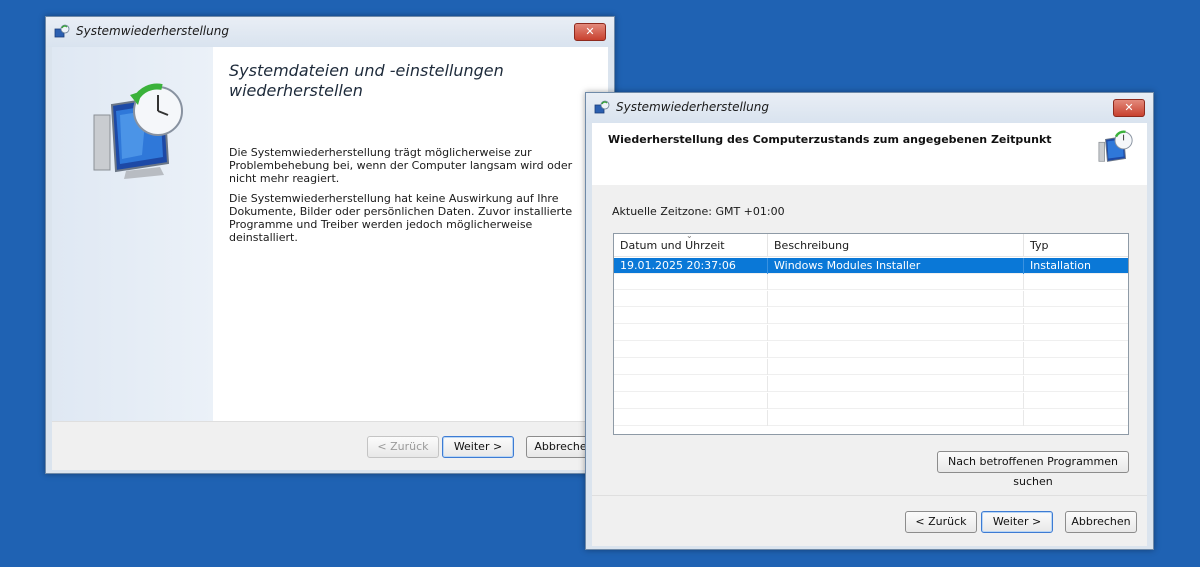 This screenshot has width=1200, height=567. I want to click on system-restore-hero-icon, so click(138, 131).